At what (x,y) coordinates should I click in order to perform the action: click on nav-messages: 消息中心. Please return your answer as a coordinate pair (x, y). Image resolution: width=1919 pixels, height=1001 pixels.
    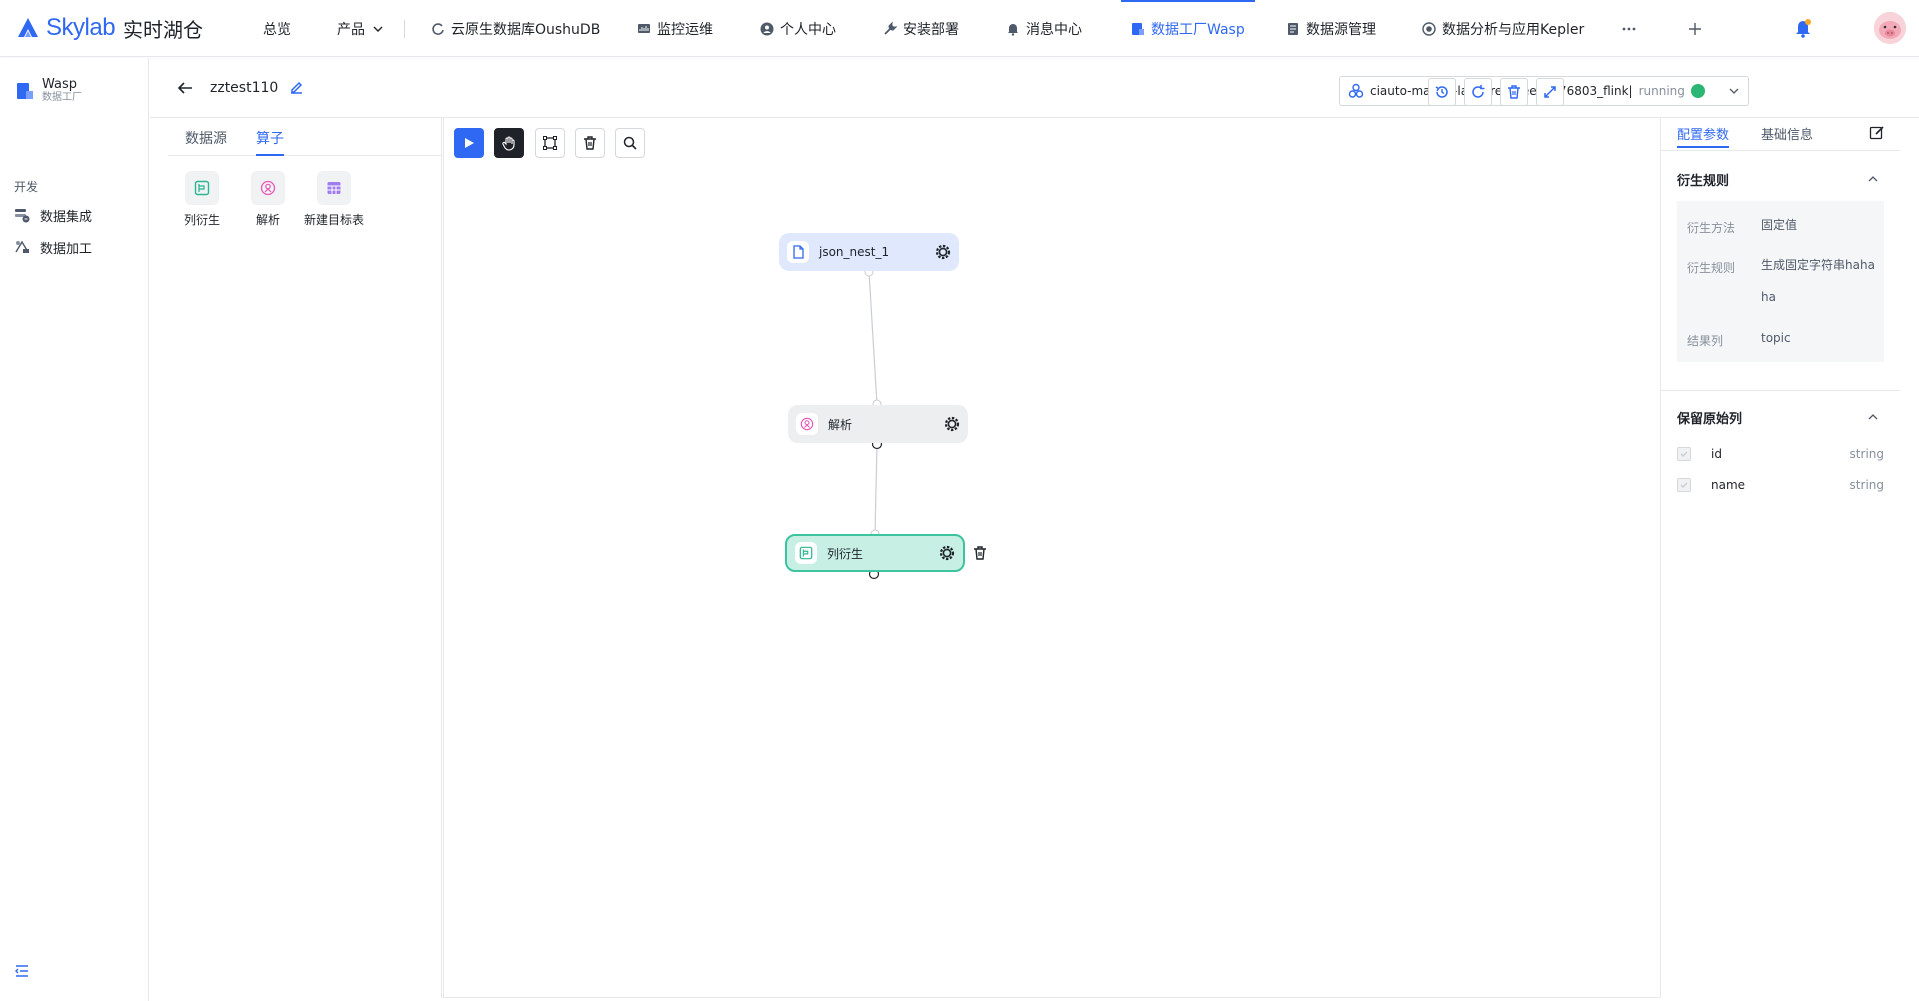
    Looking at the image, I should click on (1044, 28).